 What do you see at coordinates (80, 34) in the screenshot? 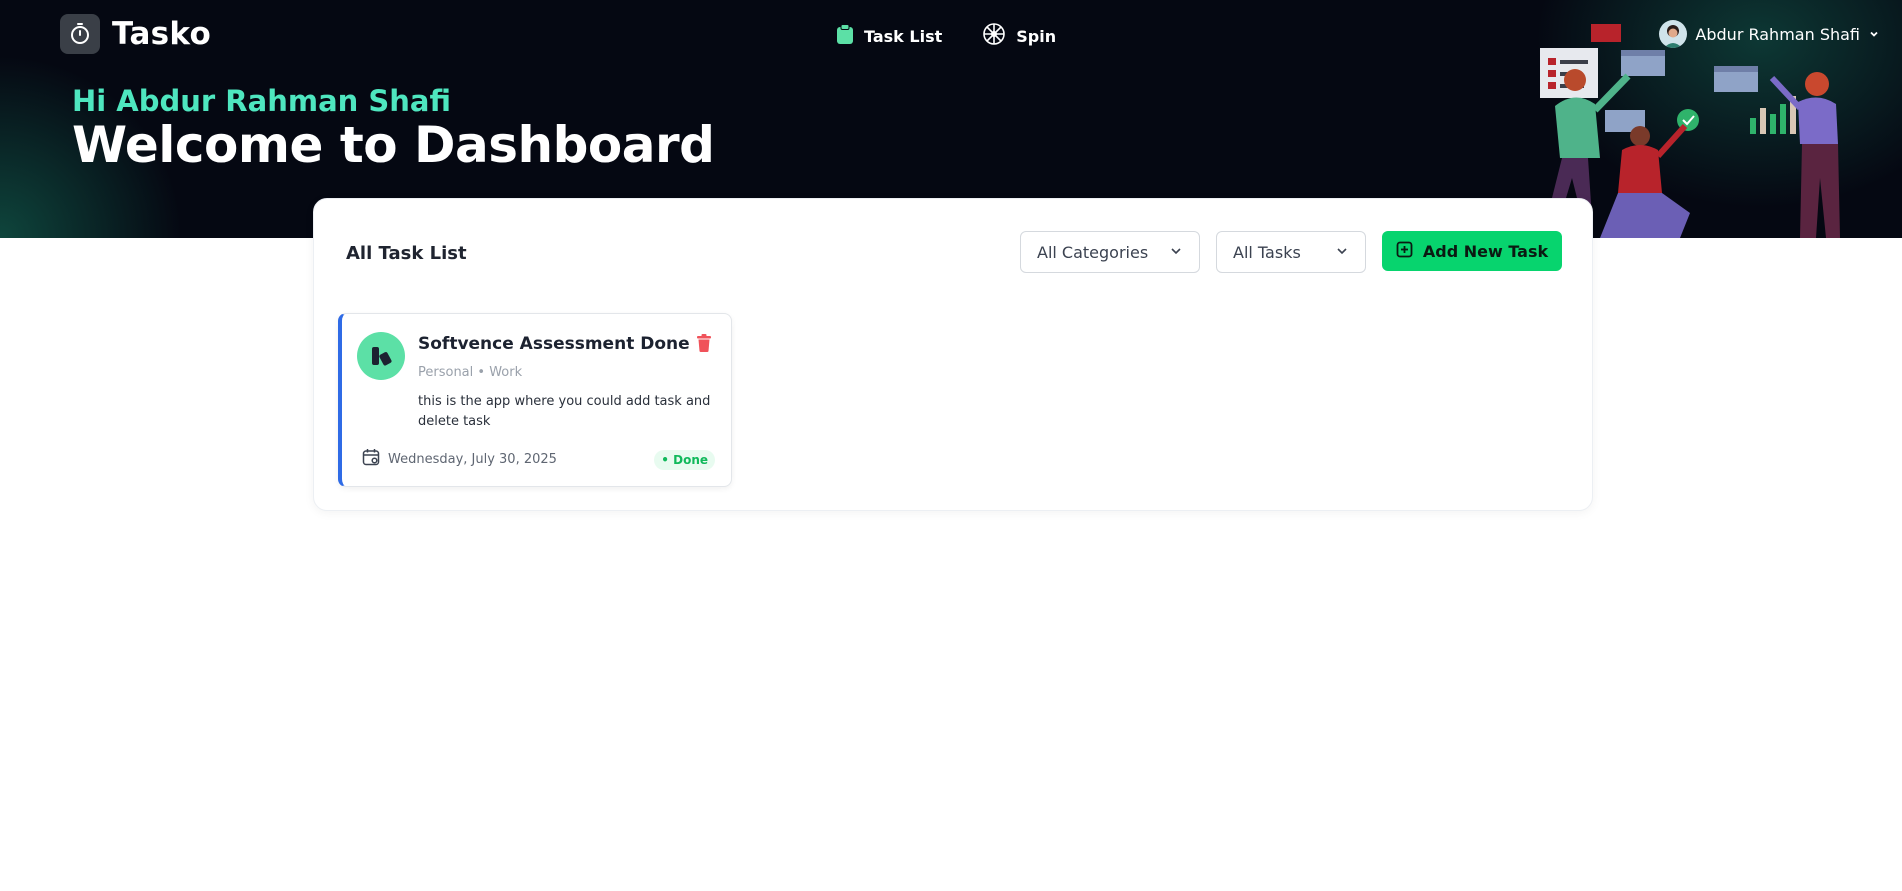
I see `stopwatch-icon` at bounding box center [80, 34].